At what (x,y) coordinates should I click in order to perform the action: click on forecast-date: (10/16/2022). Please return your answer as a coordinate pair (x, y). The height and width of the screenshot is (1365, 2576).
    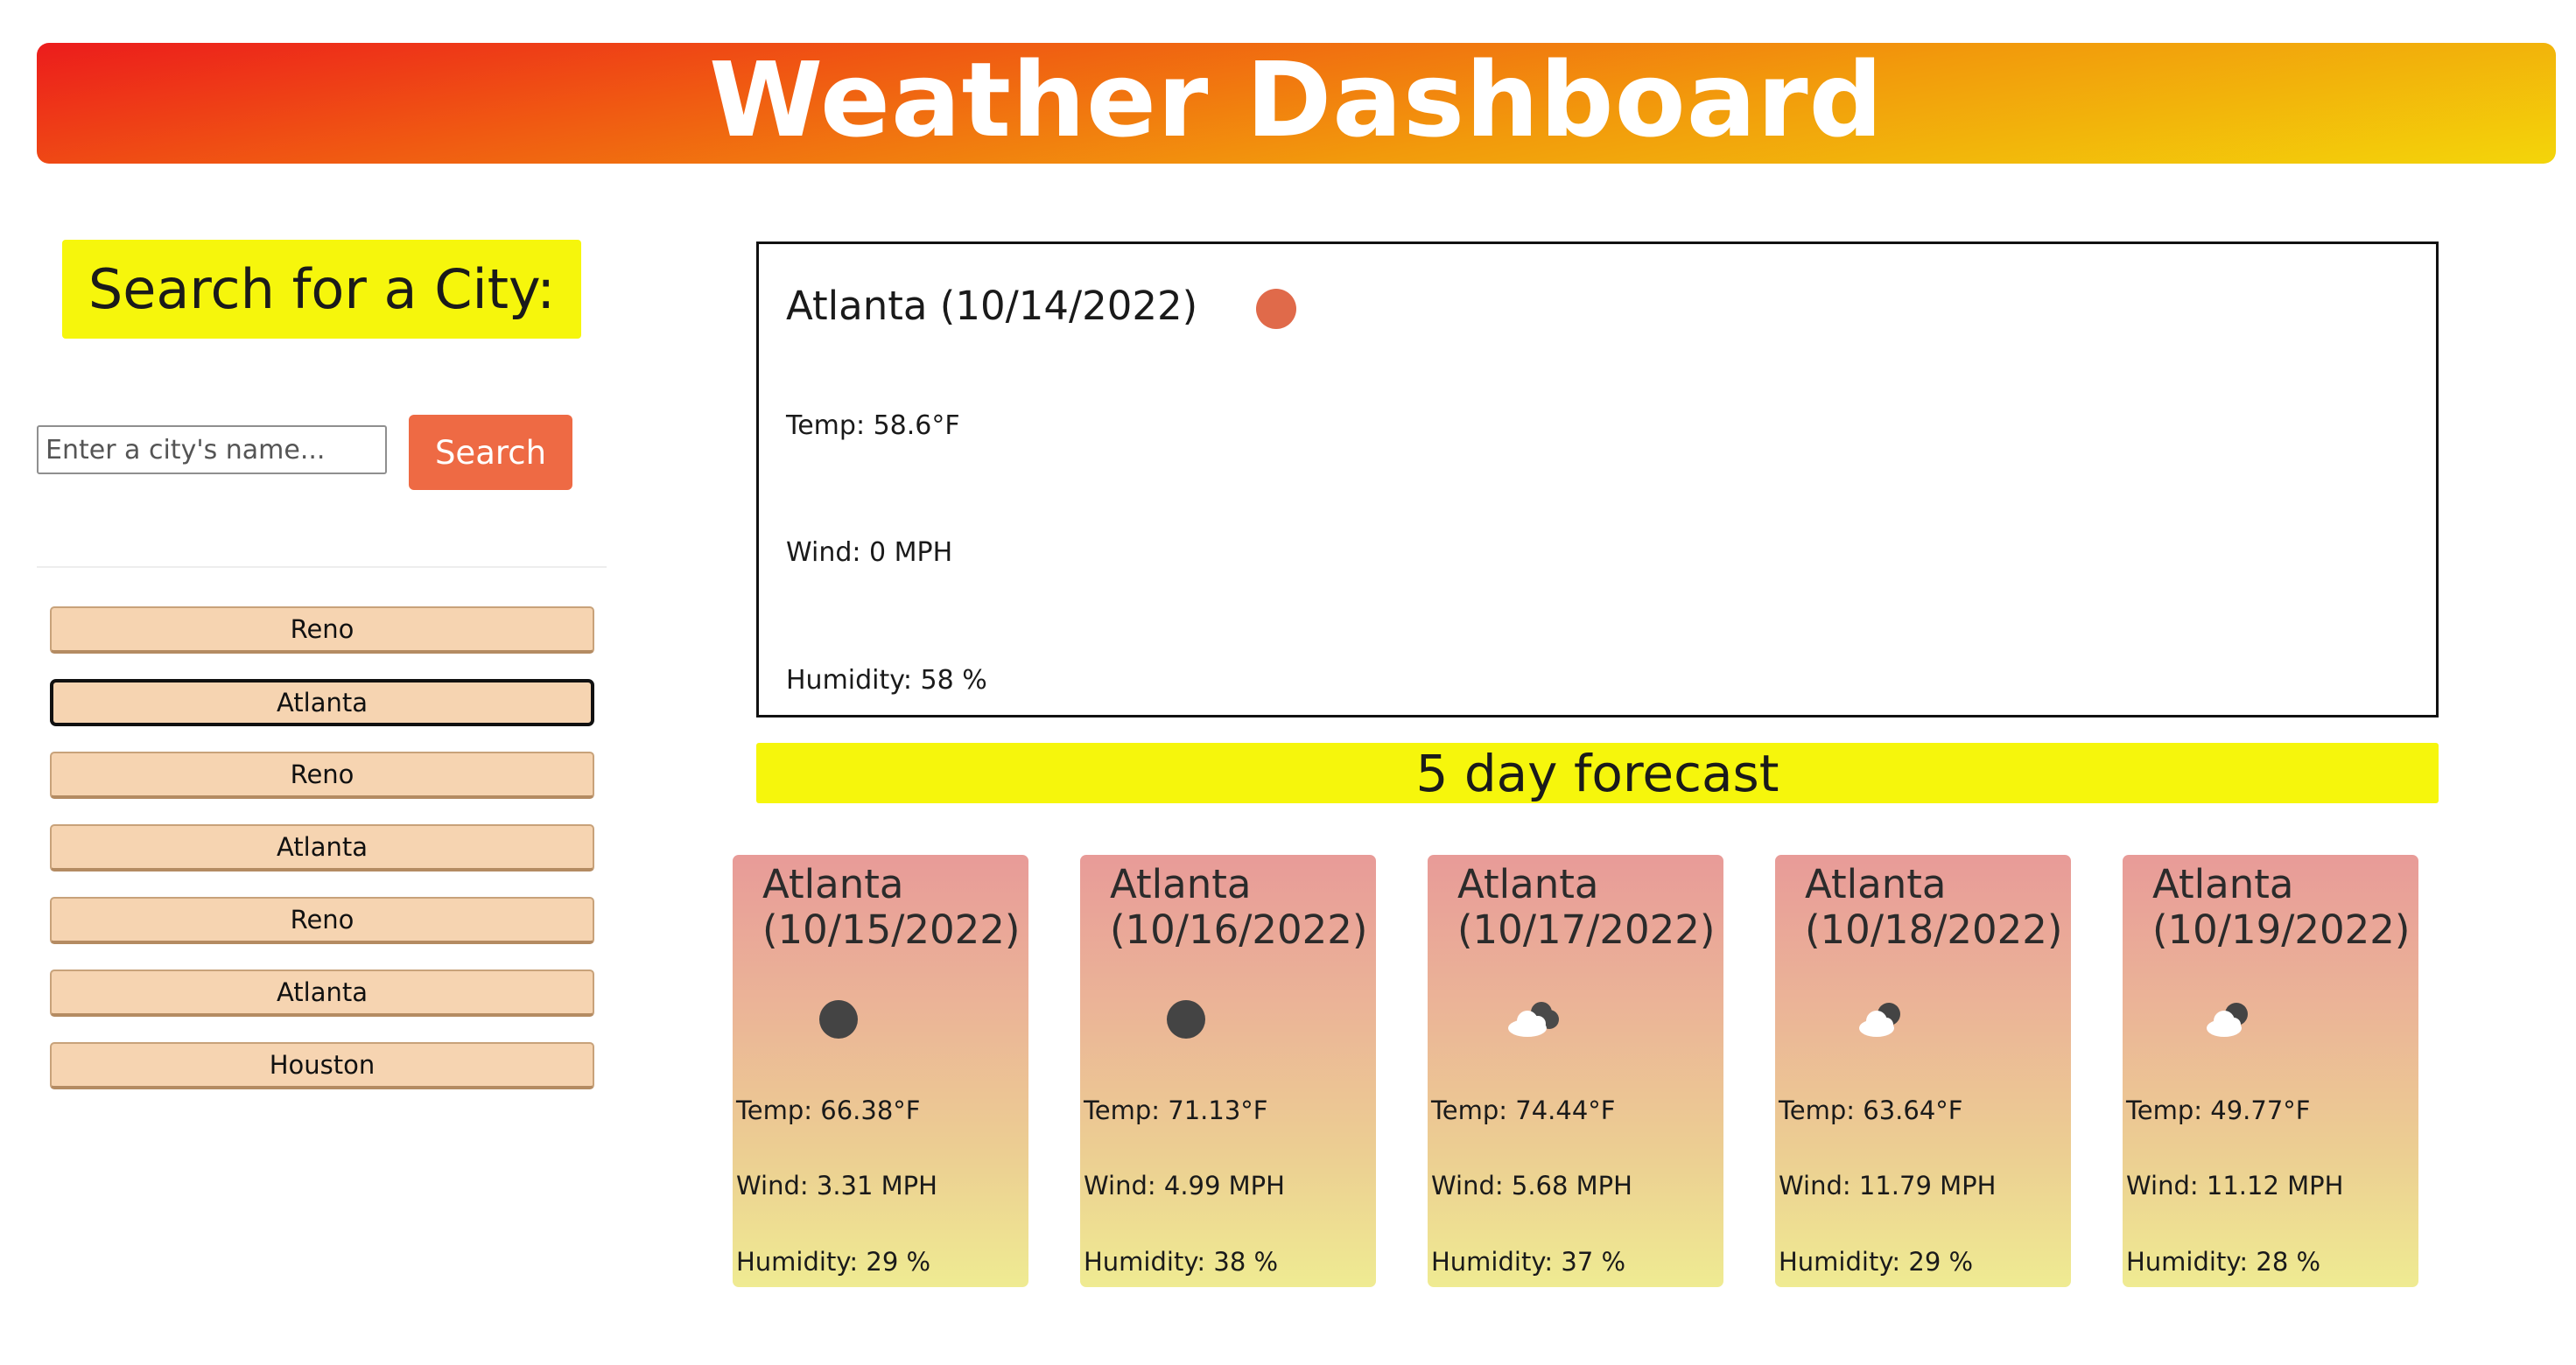
    Looking at the image, I should click on (1239, 929).